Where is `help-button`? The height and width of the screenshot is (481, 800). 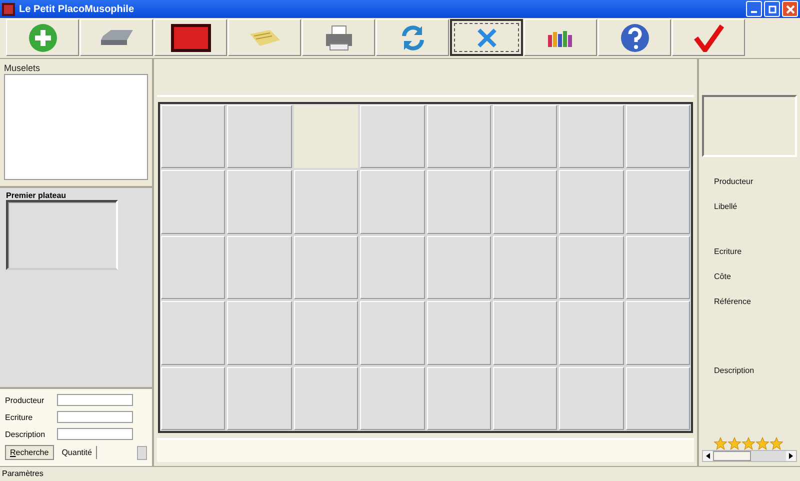
help-button is located at coordinates (634, 37).